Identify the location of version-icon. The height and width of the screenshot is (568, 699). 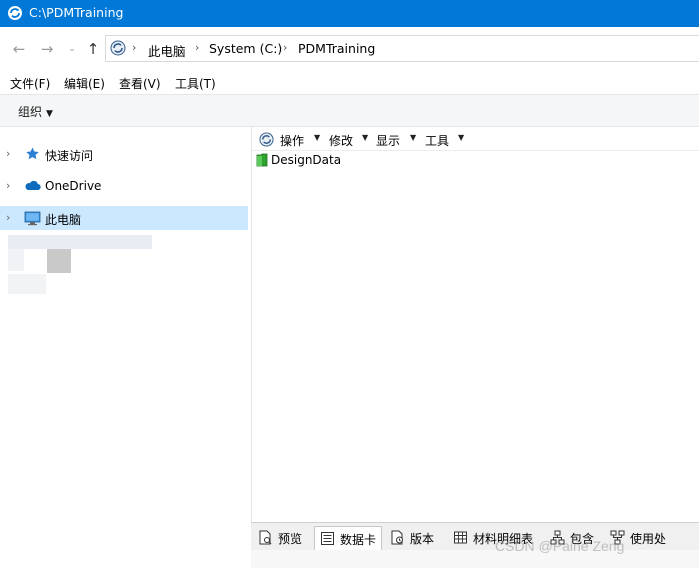
(397, 537).